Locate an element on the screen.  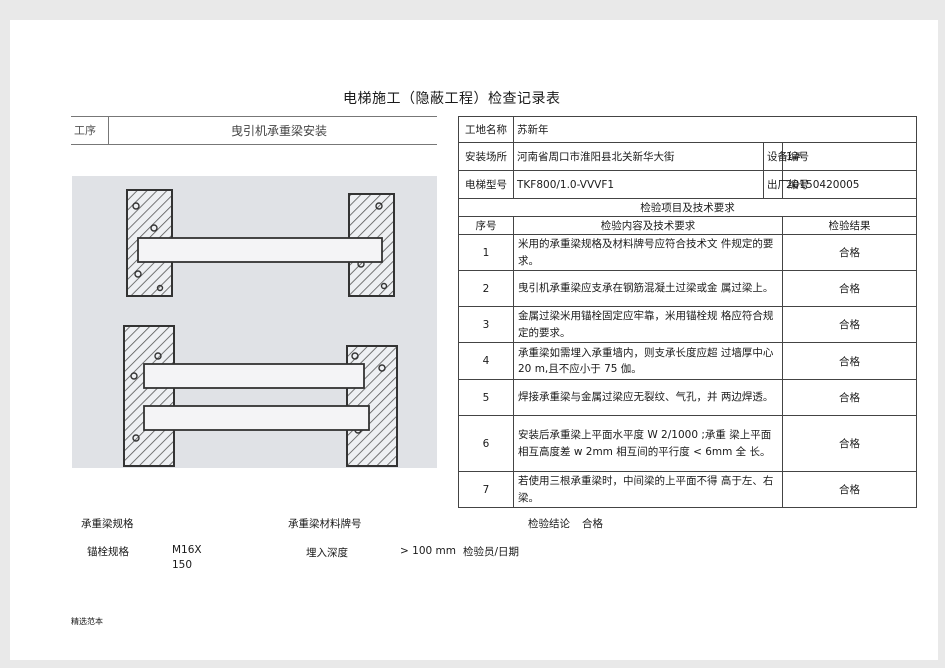
section-title: 检验项目及技术要求 is located at coordinates (687, 207).